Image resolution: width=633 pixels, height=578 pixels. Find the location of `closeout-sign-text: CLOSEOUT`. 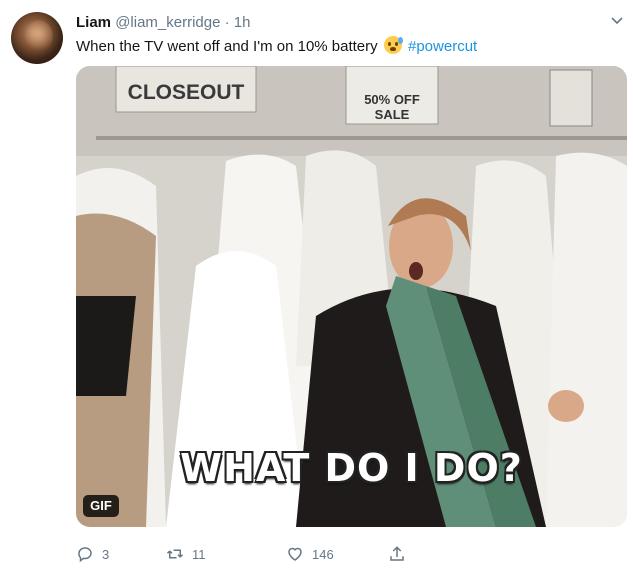

closeout-sign-text: CLOSEOUT is located at coordinates (186, 92).